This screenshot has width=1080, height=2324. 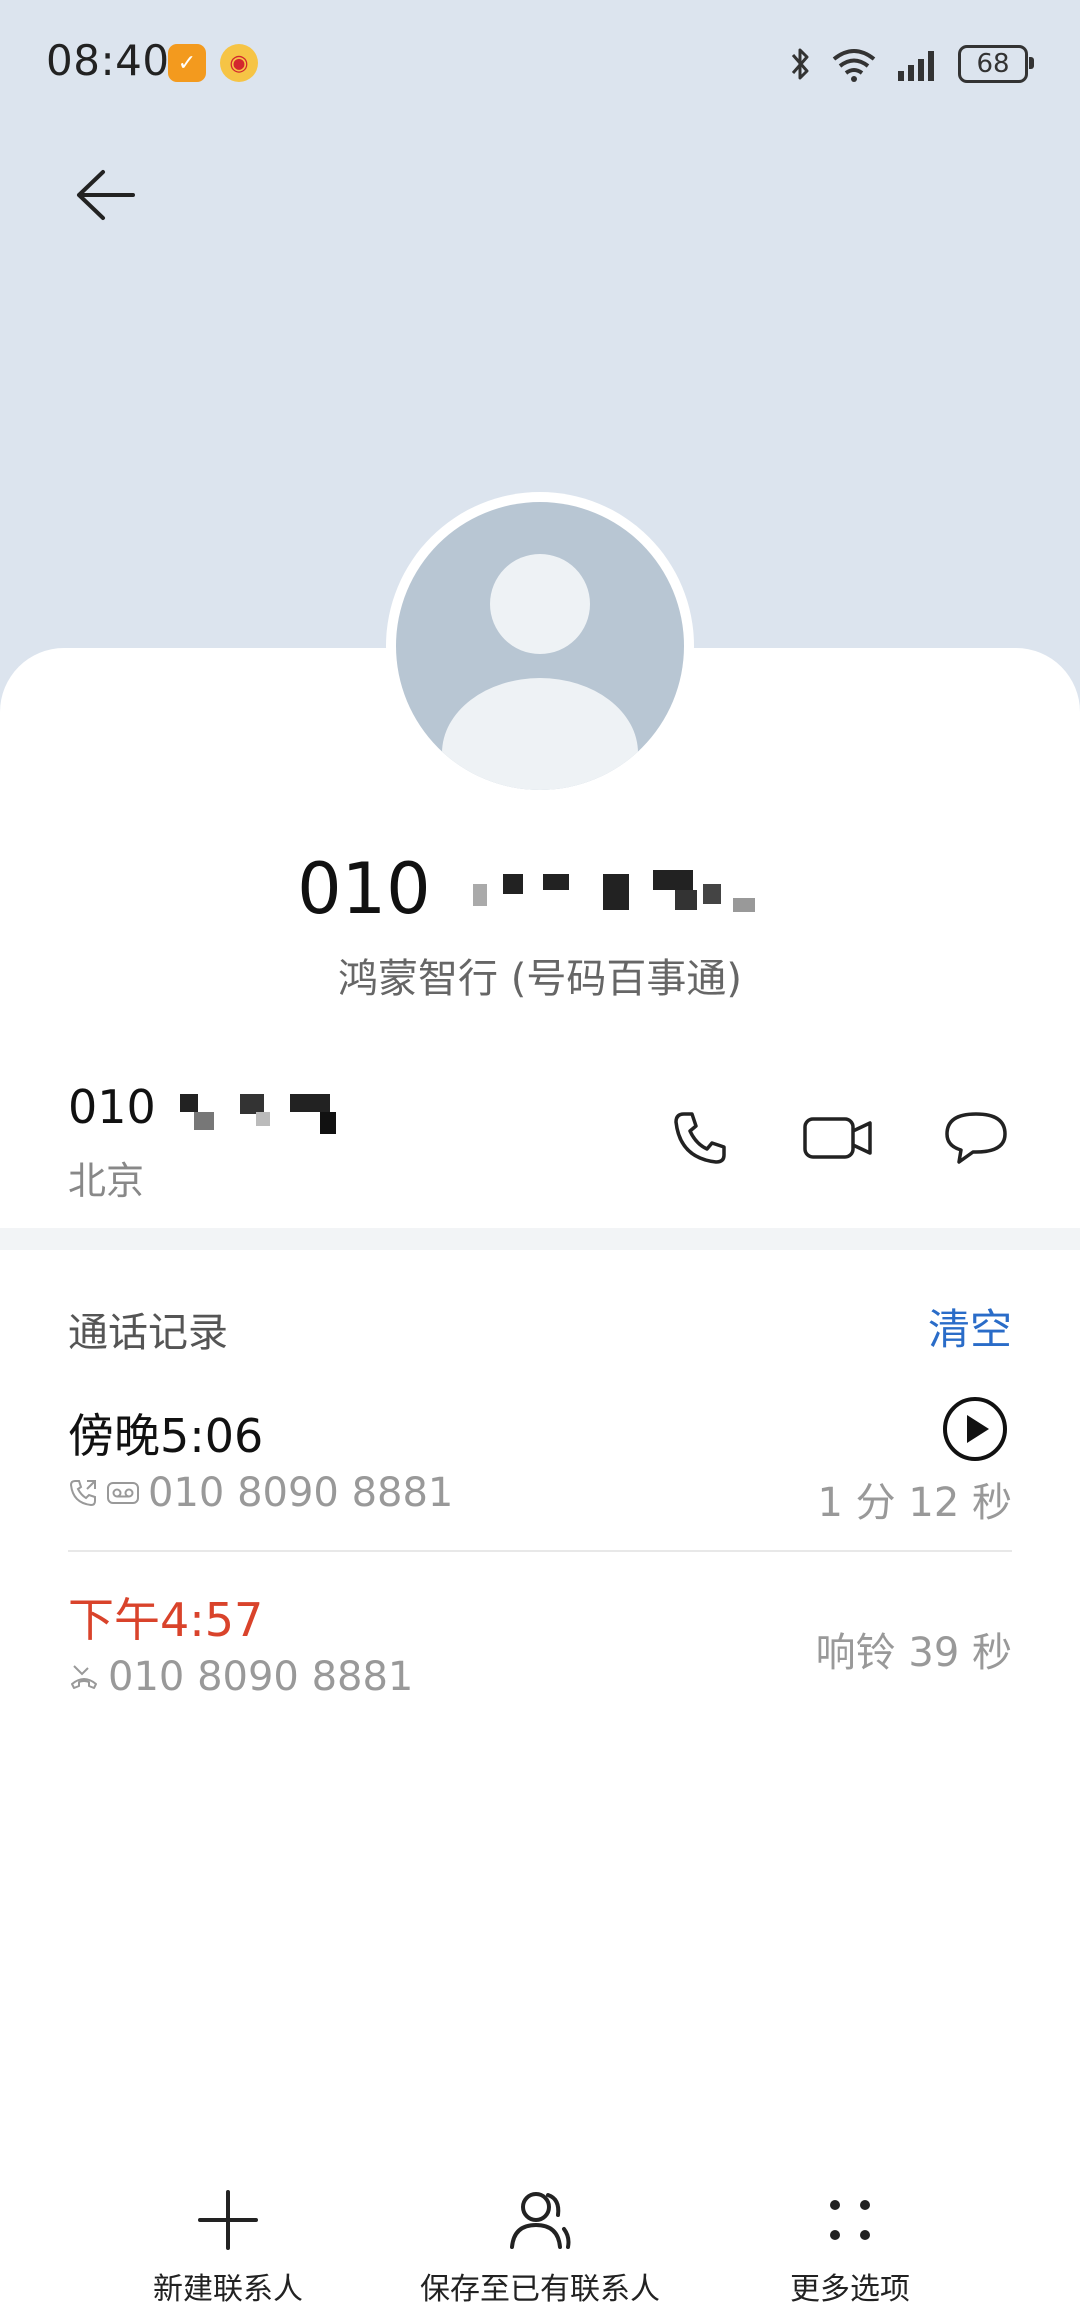 What do you see at coordinates (850, 2220) in the screenshot?
I see `more-icon` at bounding box center [850, 2220].